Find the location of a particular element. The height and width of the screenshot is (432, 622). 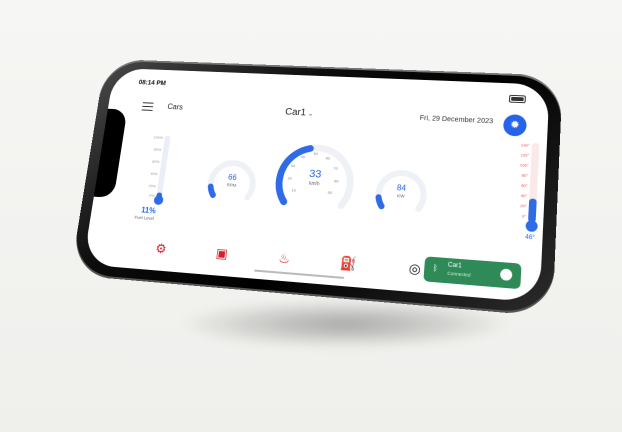

weather-button: ✹ is located at coordinates (515, 125).